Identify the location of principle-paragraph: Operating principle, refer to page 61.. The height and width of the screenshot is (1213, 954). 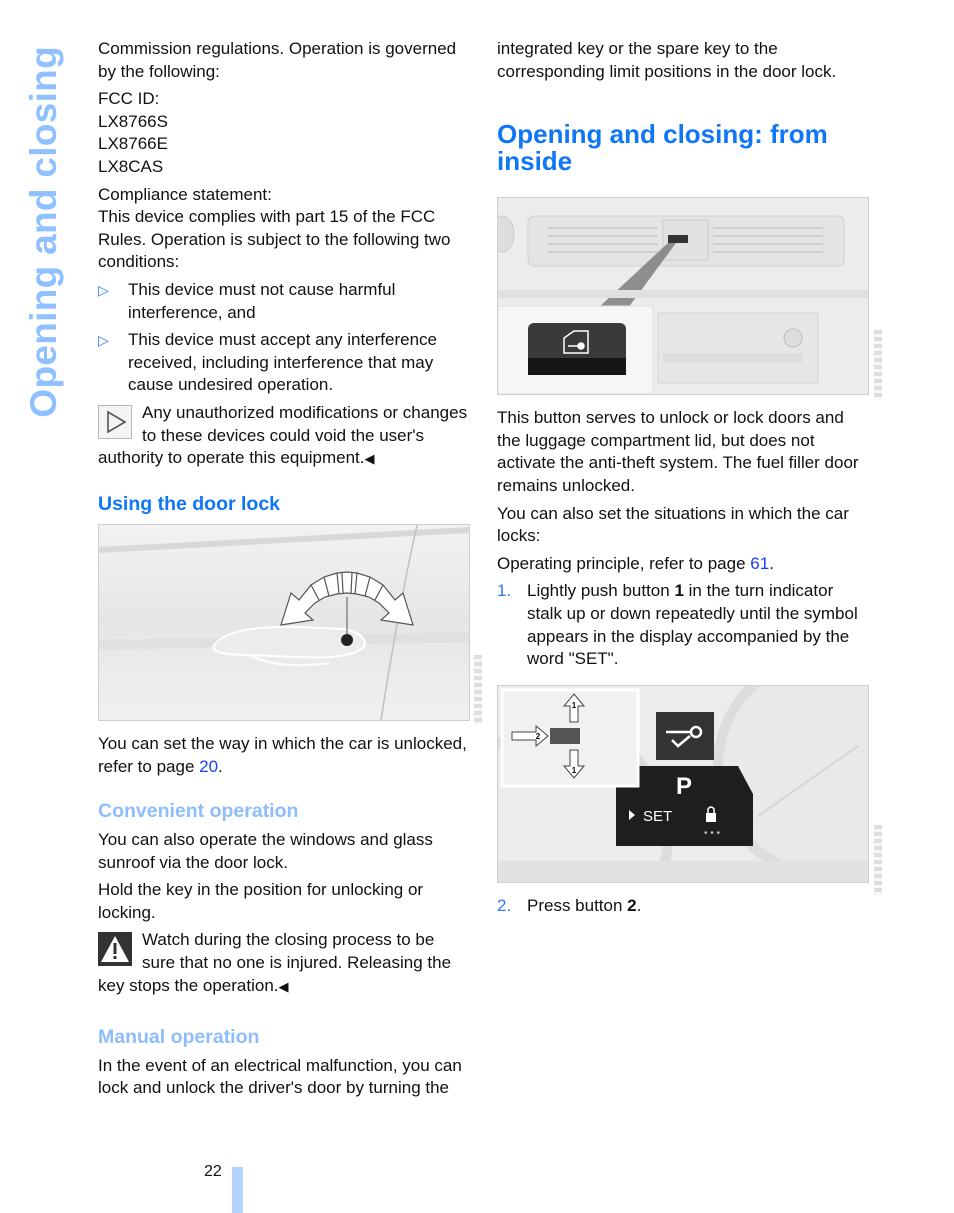
(683, 564).